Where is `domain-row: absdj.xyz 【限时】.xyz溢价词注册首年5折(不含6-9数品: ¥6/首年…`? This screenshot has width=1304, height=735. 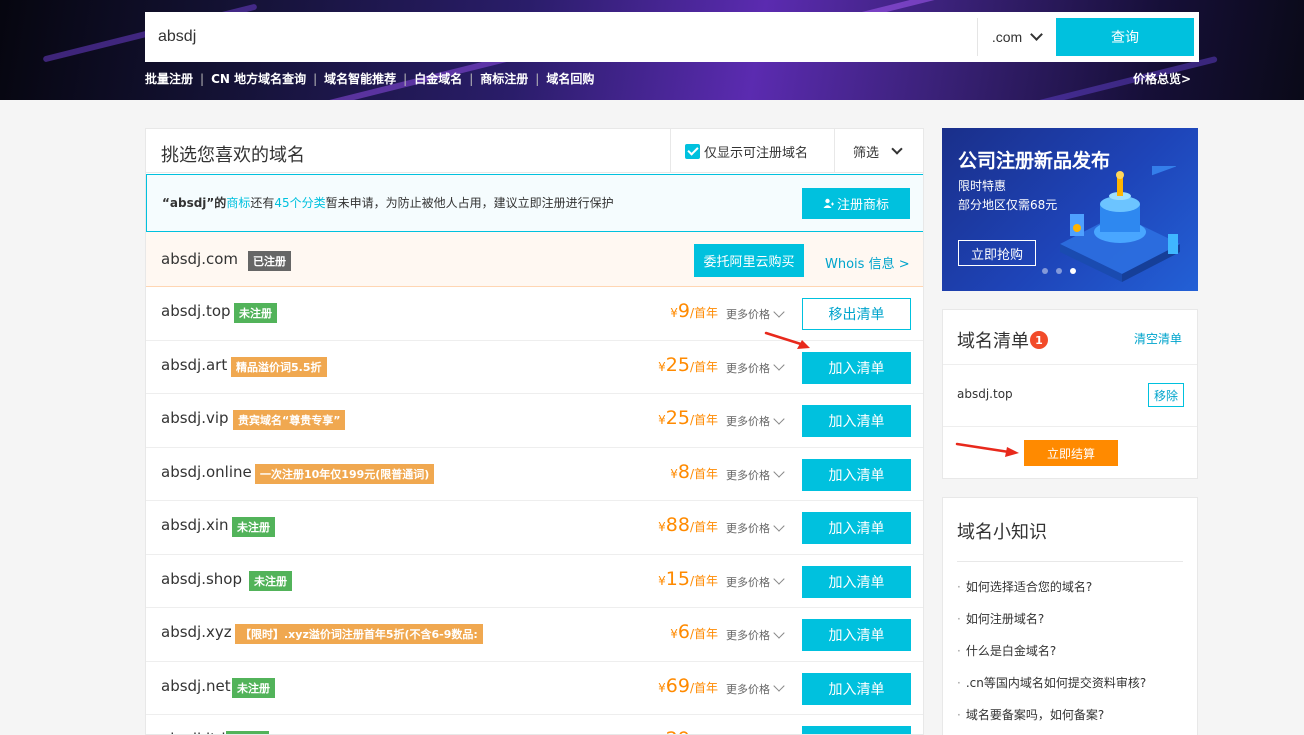
domain-row: absdj.xyz 【限时】.xyz溢价词注册首年5折(不含6-9数品: ¥6/首年… is located at coordinates (534, 635).